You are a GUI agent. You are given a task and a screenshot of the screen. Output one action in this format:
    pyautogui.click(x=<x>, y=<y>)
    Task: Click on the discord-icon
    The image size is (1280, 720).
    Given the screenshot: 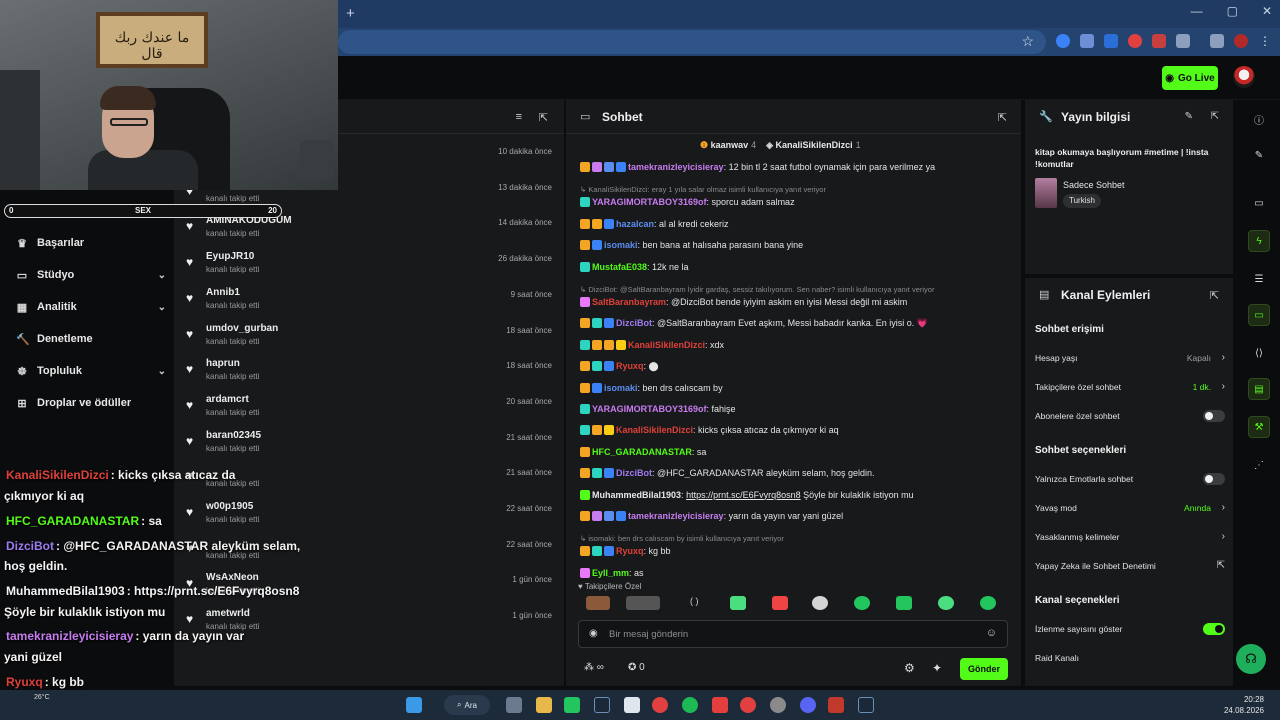 What is the action you would take?
    pyautogui.click(x=808, y=705)
    